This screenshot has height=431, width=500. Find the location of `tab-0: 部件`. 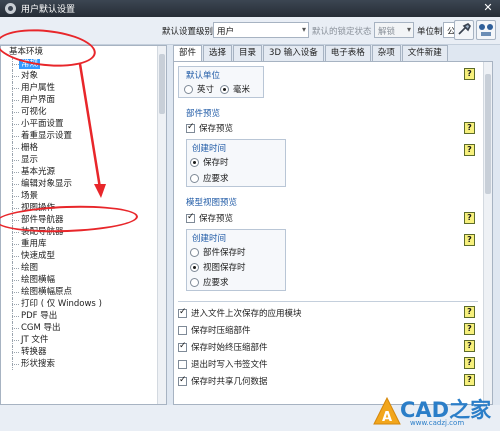

tab-0: 部件 is located at coordinates (188, 53).